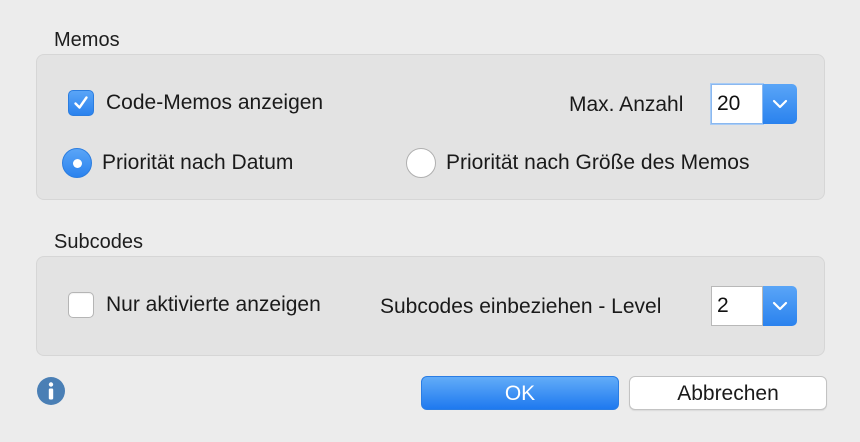 This screenshot has height=442, width=860. Describe the element at coordinates (626, 104) in the screenshot. I see `max-count-label: Max. Anzahl` at that location.